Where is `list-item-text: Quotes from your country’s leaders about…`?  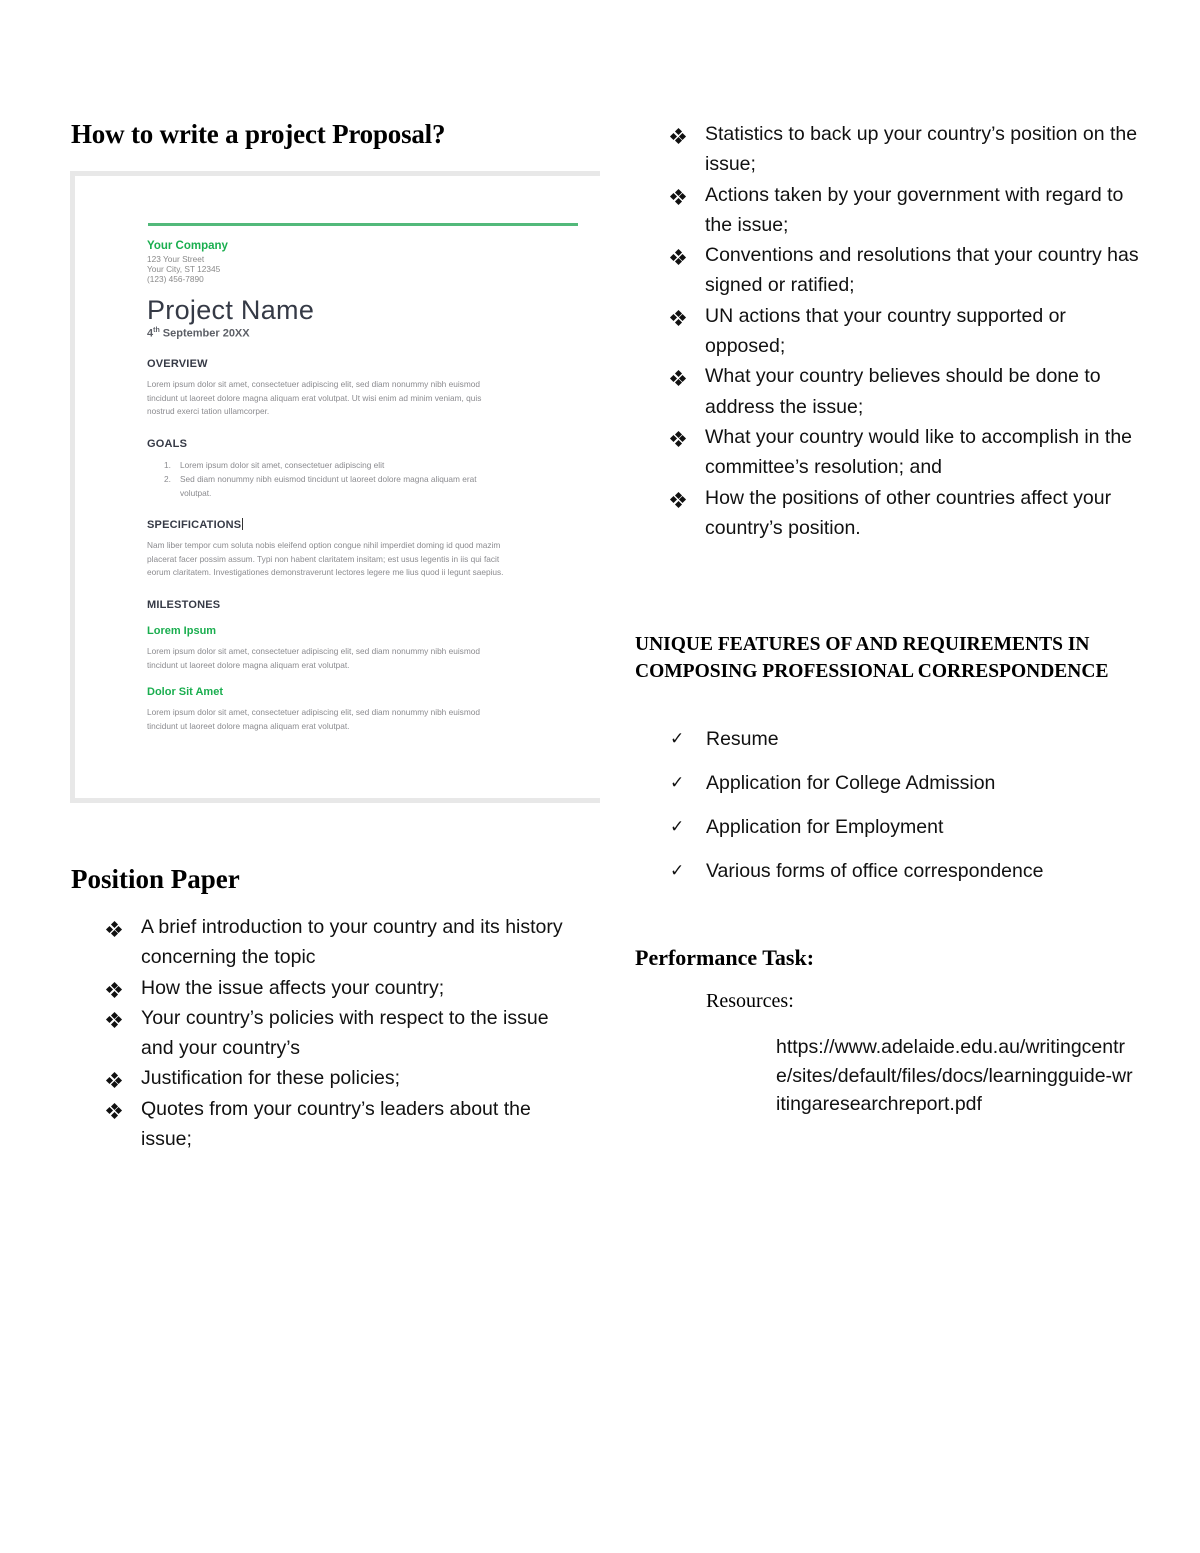 list-item-text: Quotes from your country’s leaders about… is located at coordinates (336, 1124).